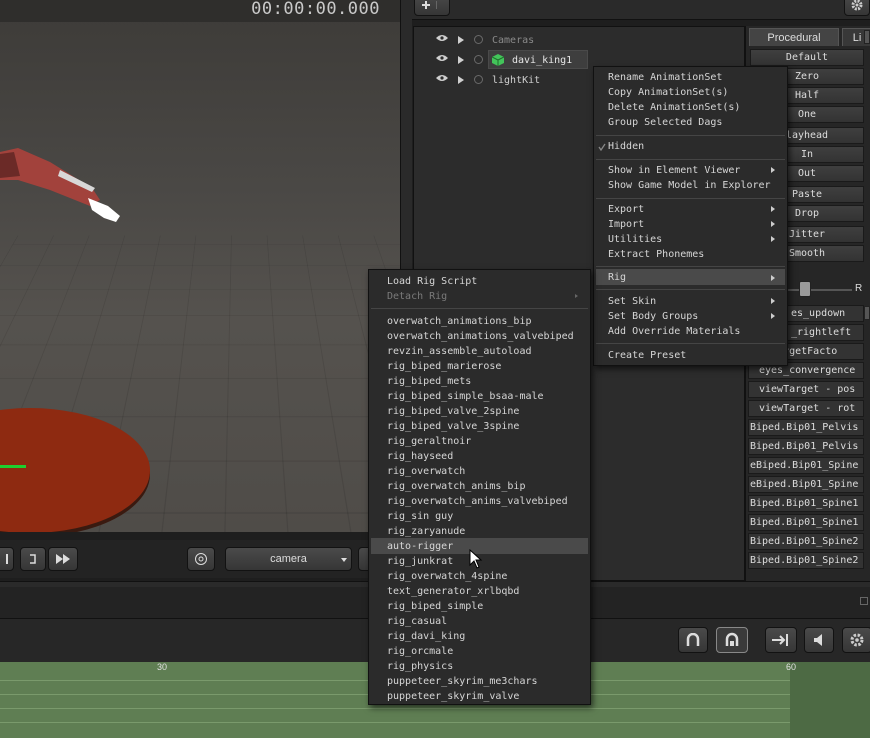 This screenshot has height=738, width=870. Describe the element at coordinates (420, 546) in the screenshot. I see `rig-script-item: auto-rigger` at that location.